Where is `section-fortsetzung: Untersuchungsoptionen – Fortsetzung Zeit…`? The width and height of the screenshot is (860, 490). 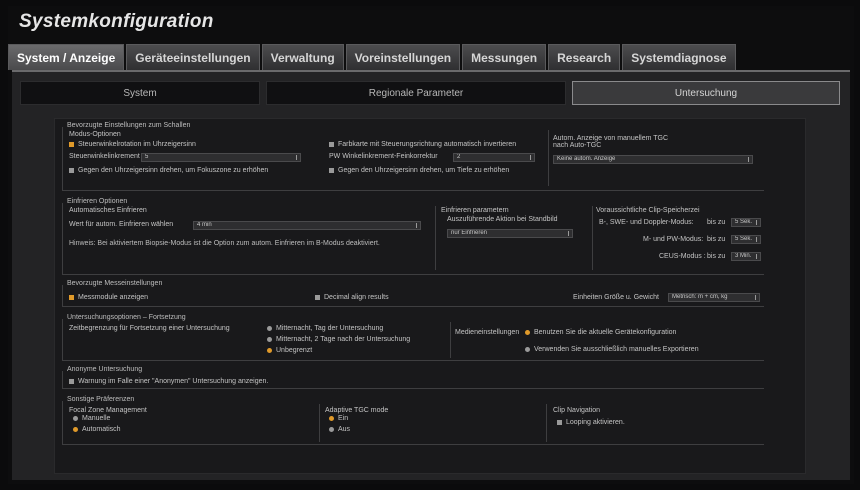
section-fortsetzung: Untersuchungsoptionen – Fortsetzung Zeit… is located at coordinates (413, 337).